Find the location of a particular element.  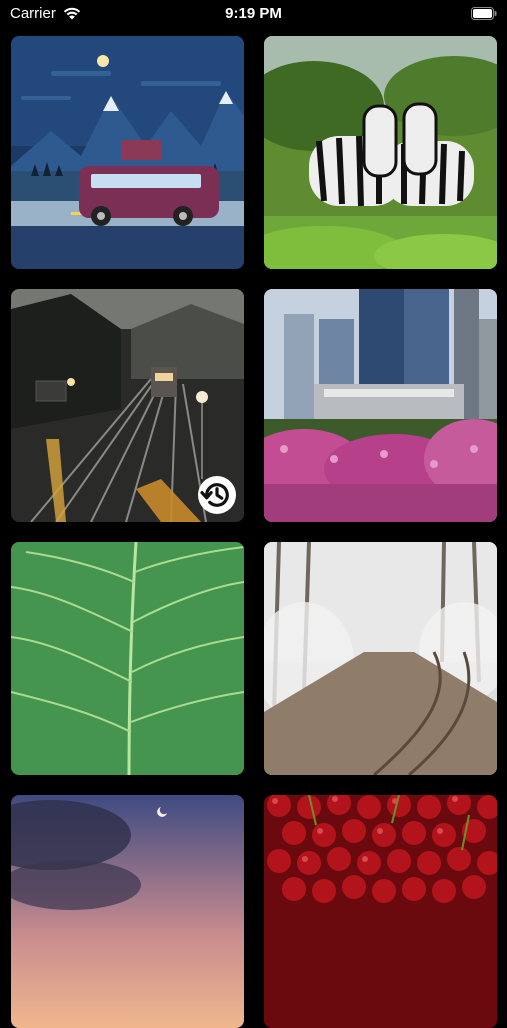

cherries-image is located at coordinates (380, 911).